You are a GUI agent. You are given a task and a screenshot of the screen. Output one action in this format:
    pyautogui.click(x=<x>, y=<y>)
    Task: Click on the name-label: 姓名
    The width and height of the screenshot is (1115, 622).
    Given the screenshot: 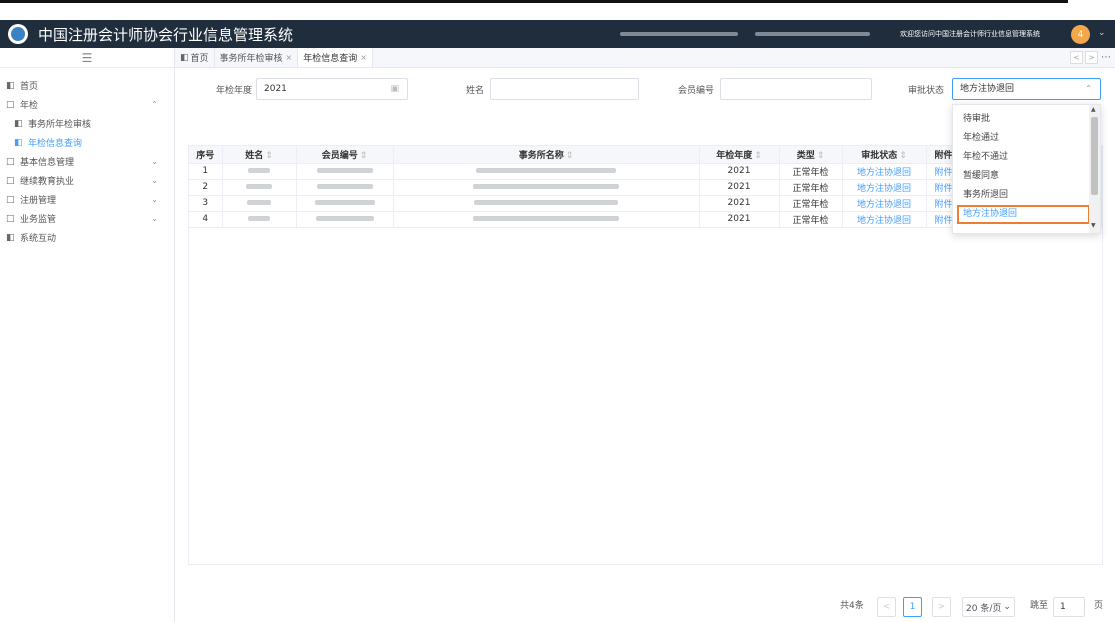 What is the action you would take?
    pyautogui.click(x=475, y=91)
    